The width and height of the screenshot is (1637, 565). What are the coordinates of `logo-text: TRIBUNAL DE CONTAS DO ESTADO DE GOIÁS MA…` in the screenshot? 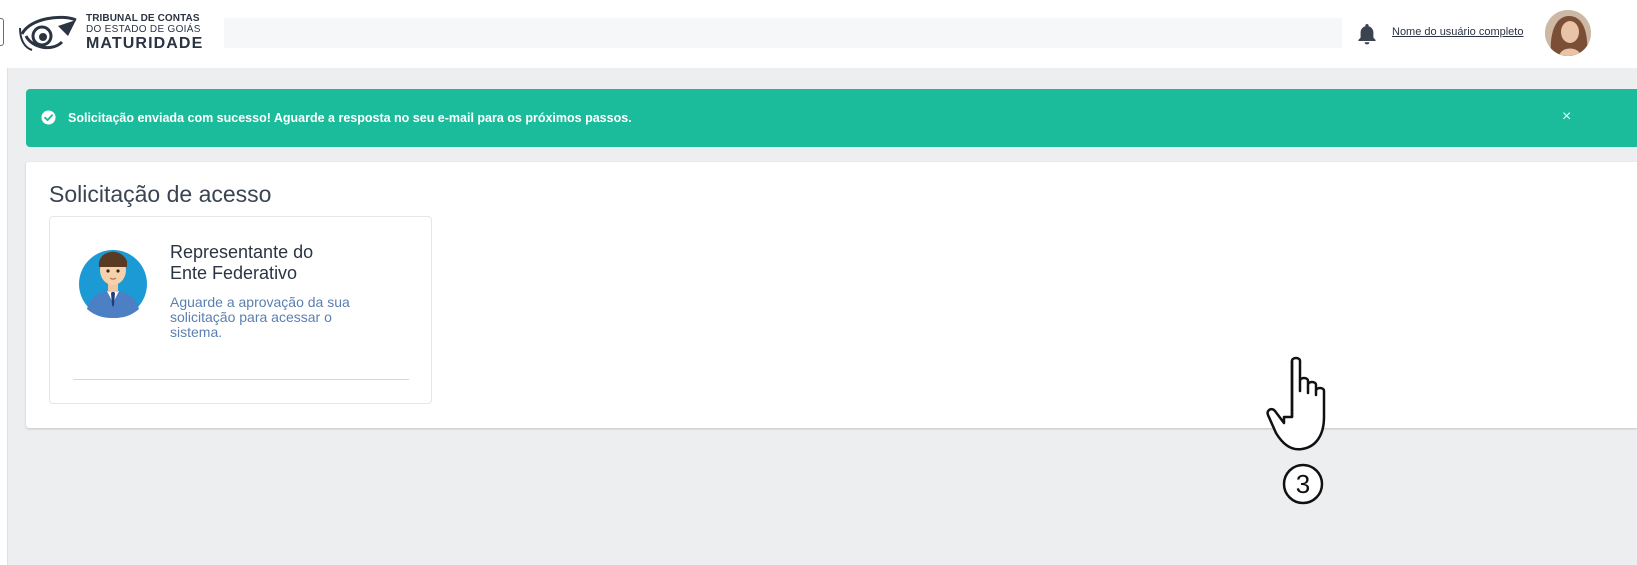 It's located at (144, 33).